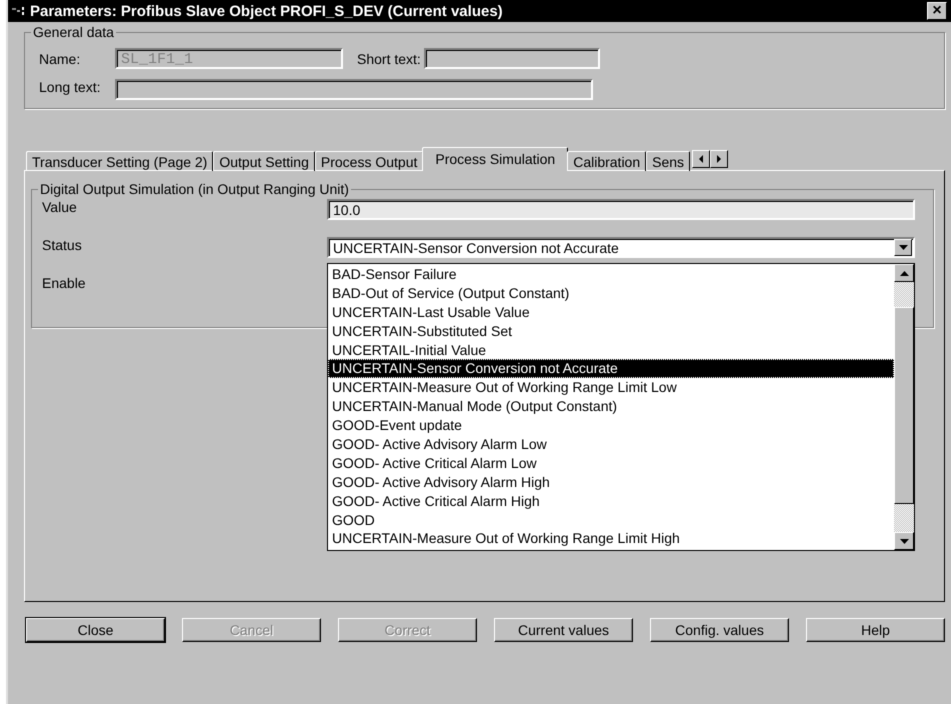 This screenshot has width=951, height=704. Describe the element at coordinates (73, 32) in the screenshot. I see `group-title: General data` at that location.